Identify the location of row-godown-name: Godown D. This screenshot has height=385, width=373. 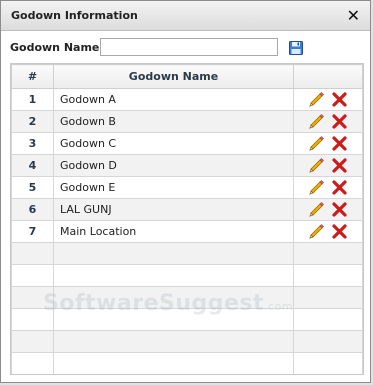
(173, 165).